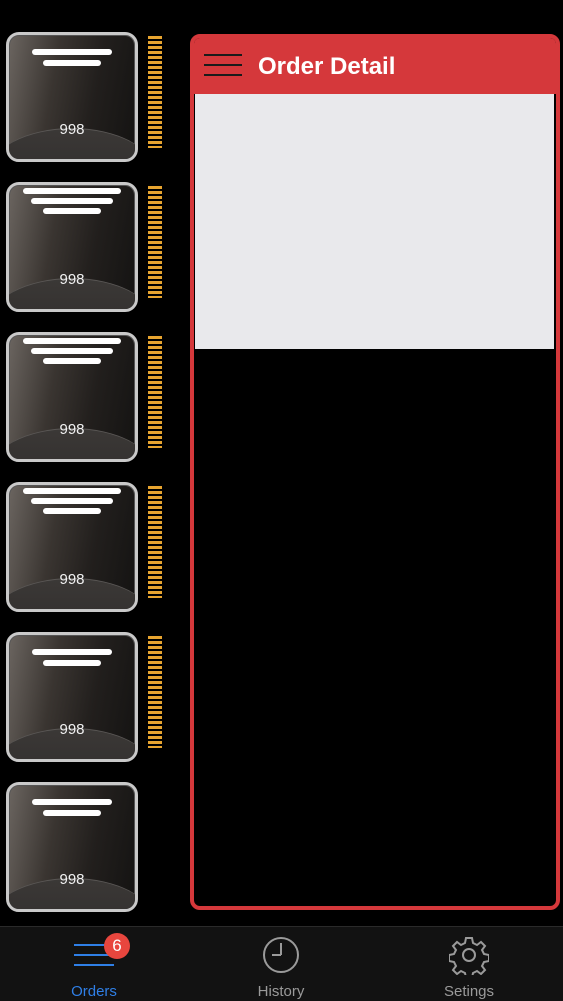 This screenshot has height=1001, width=563. I want to click on order-detail-header: Order Detail, so click(375, 66).